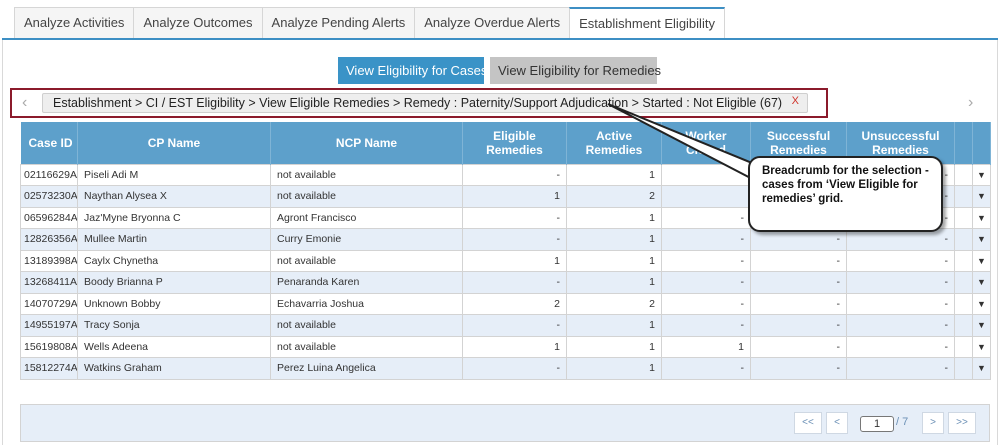 Image resolution: width=1000 pixels, height=445 pixels. I want to click on tab-analyze-outcomes: Analyze Outcomes, so click(197, 23).